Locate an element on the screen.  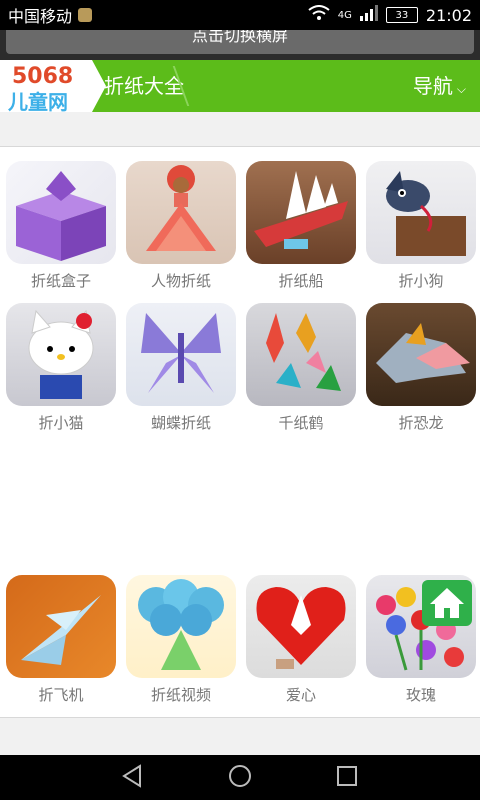
spacer-band is located at coordinates (240, 129).